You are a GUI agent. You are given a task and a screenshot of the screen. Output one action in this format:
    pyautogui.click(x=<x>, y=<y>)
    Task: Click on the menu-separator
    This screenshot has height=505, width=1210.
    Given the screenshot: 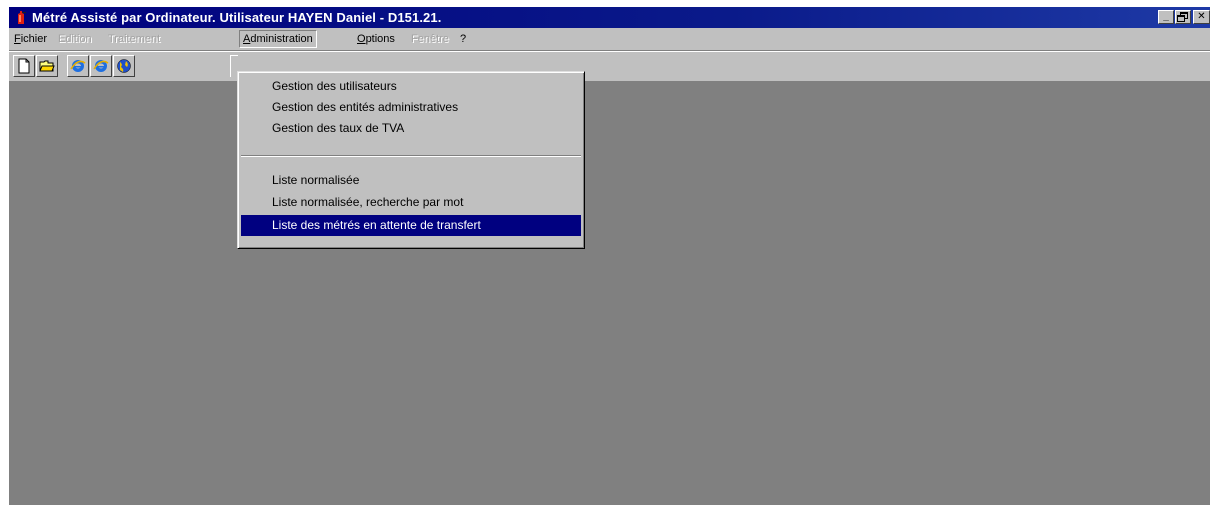 What is the action you would take?
    pyautogui.click(x=411, y=156)
    